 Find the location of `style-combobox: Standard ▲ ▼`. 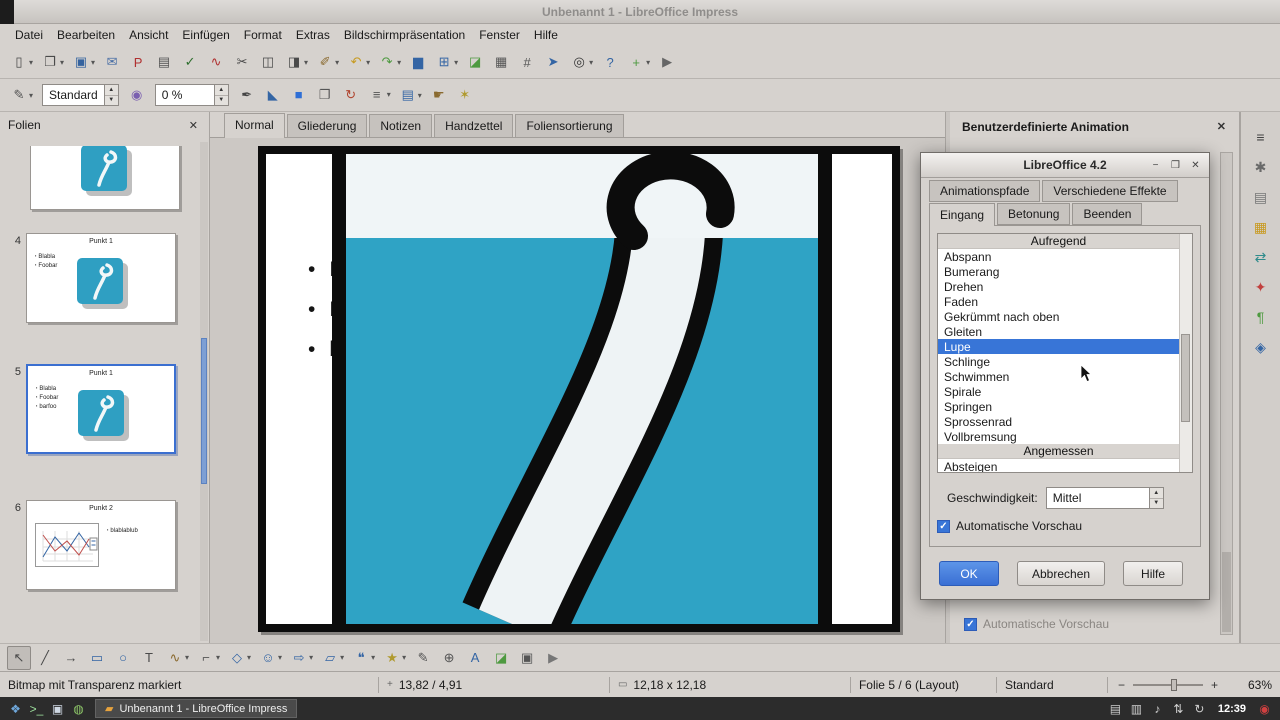

style-combobox: Standard ▲ ▼ is located at coordinates (80, 95).